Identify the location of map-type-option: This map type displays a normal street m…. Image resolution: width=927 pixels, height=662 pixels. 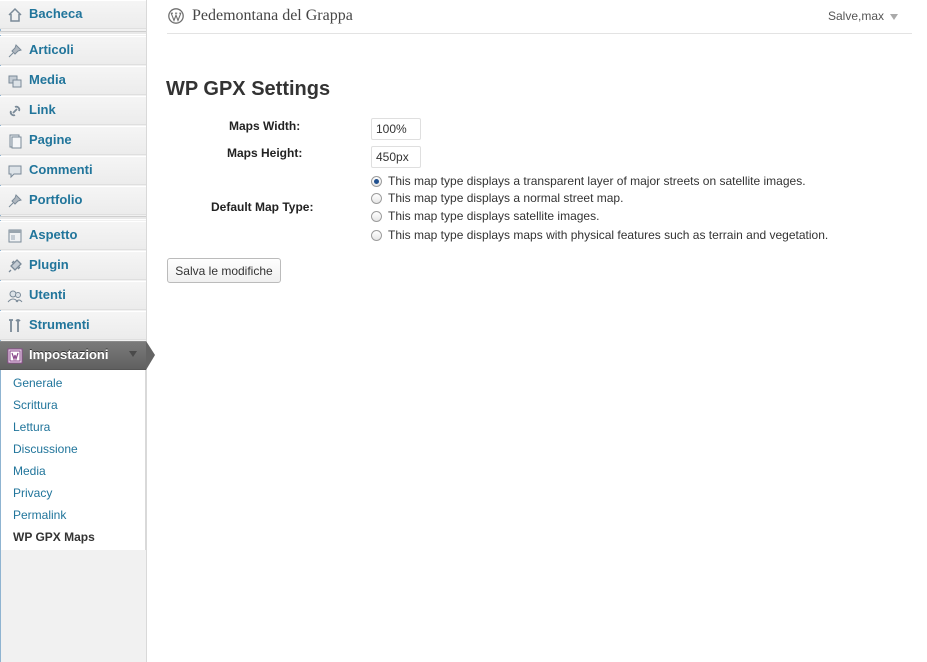
(497, 198).